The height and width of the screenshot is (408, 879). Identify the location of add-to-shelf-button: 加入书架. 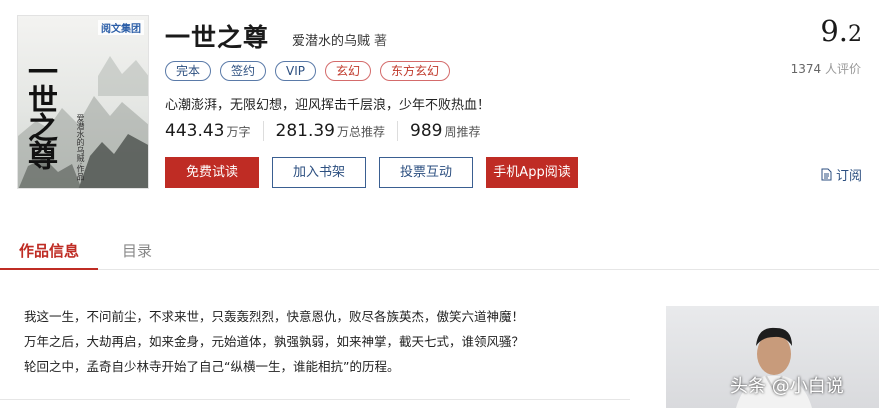
(319, 172).